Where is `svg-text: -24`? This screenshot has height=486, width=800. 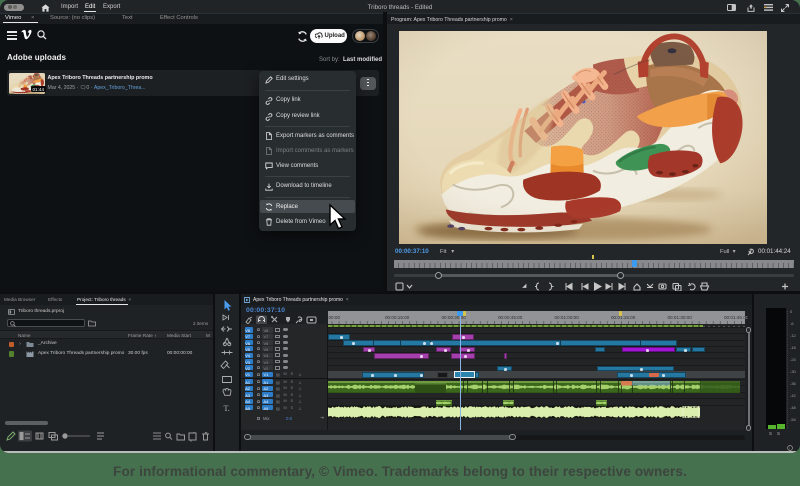
svg-text: -24 is located at coordinates (793, 359).